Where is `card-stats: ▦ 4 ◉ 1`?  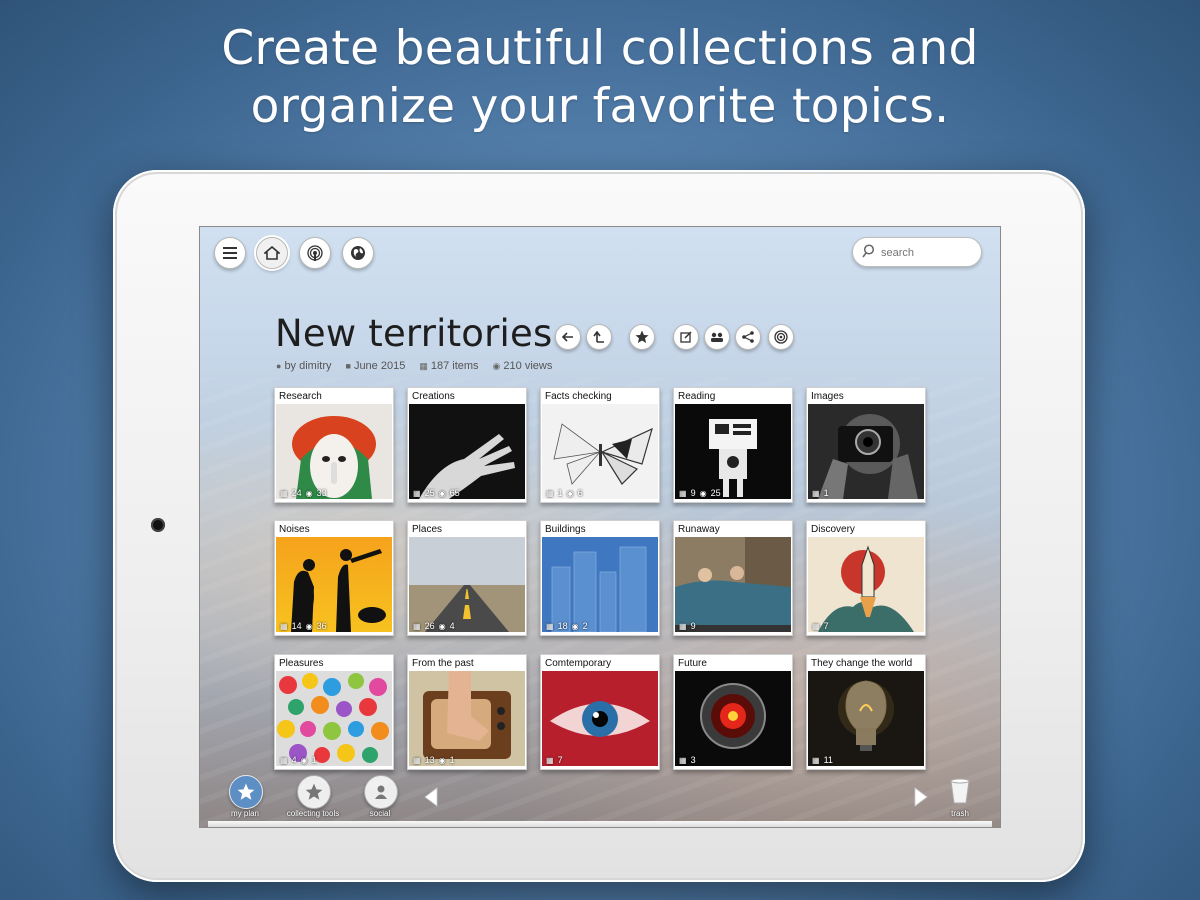
card-stats: ▦ 4 ◉ 1 is located at coordinates (298, 760).